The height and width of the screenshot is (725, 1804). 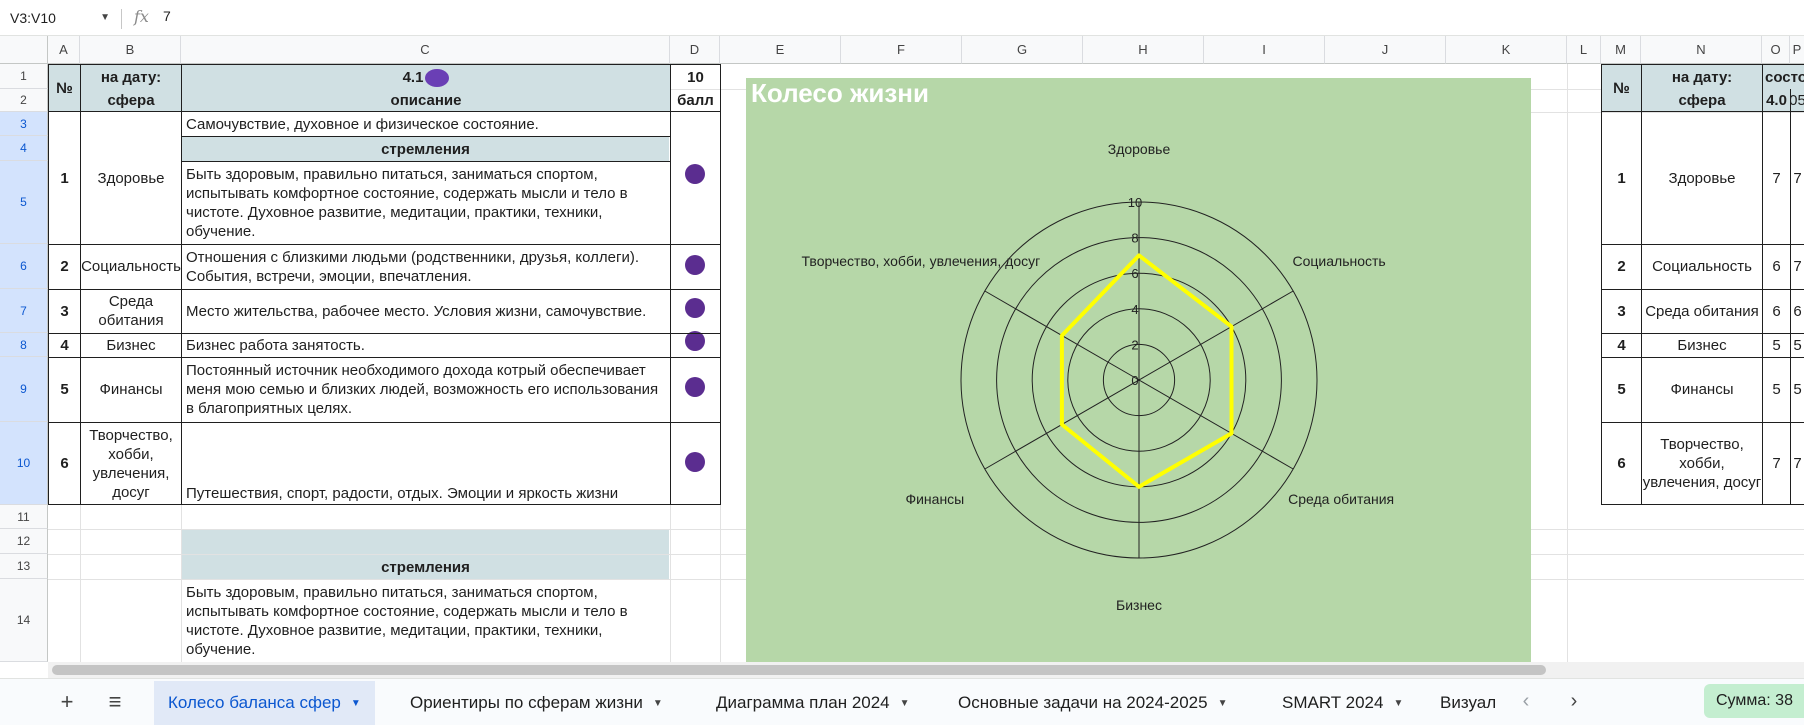 What do you see at coordinates (1468, 702) in the screenshot?
I see `tab-label: Визуал` at bounding box center [1468, 702].